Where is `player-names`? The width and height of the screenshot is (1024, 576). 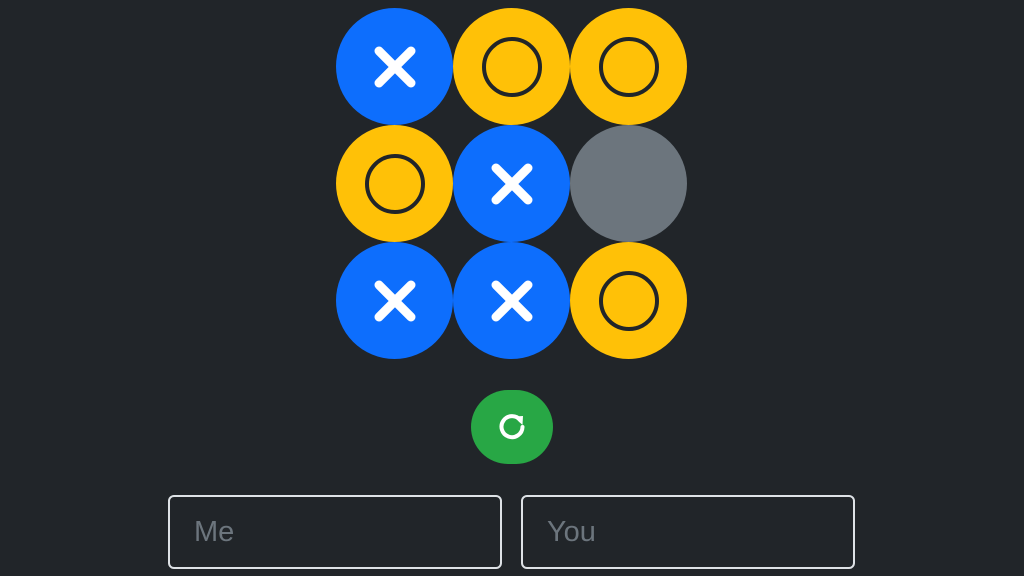
player-names is located at coordinates (511, 532).